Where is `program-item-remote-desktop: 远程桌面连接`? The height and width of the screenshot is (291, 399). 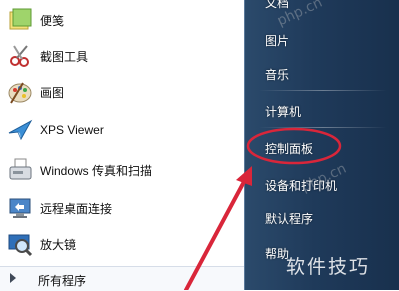 program-item-remote-desktop: 远程桌面连接 is located at coordinates (122, 208).